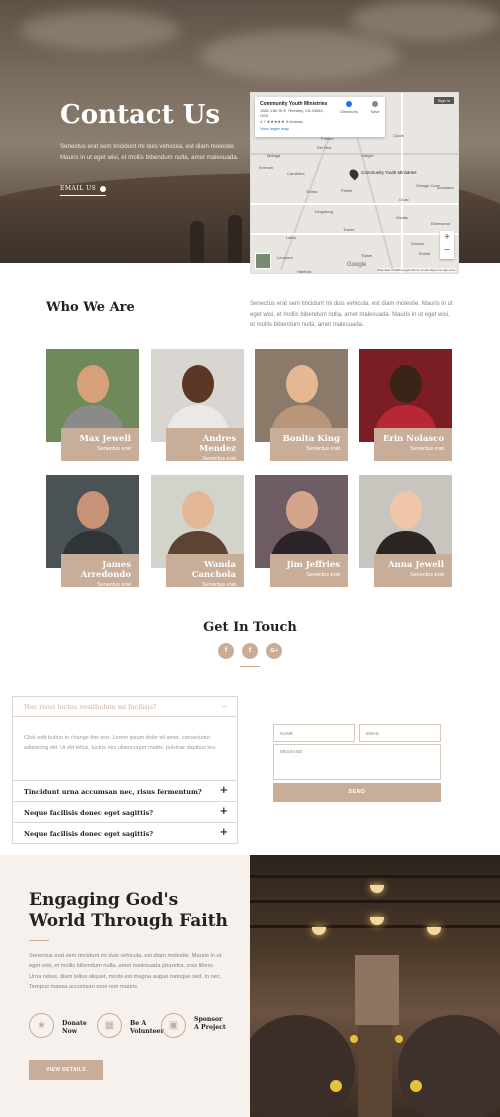 The image size is (500, 1117). Describe the element at coordinates (347, 190) in the screenshot. I see `map-town: Parlier` at that location.